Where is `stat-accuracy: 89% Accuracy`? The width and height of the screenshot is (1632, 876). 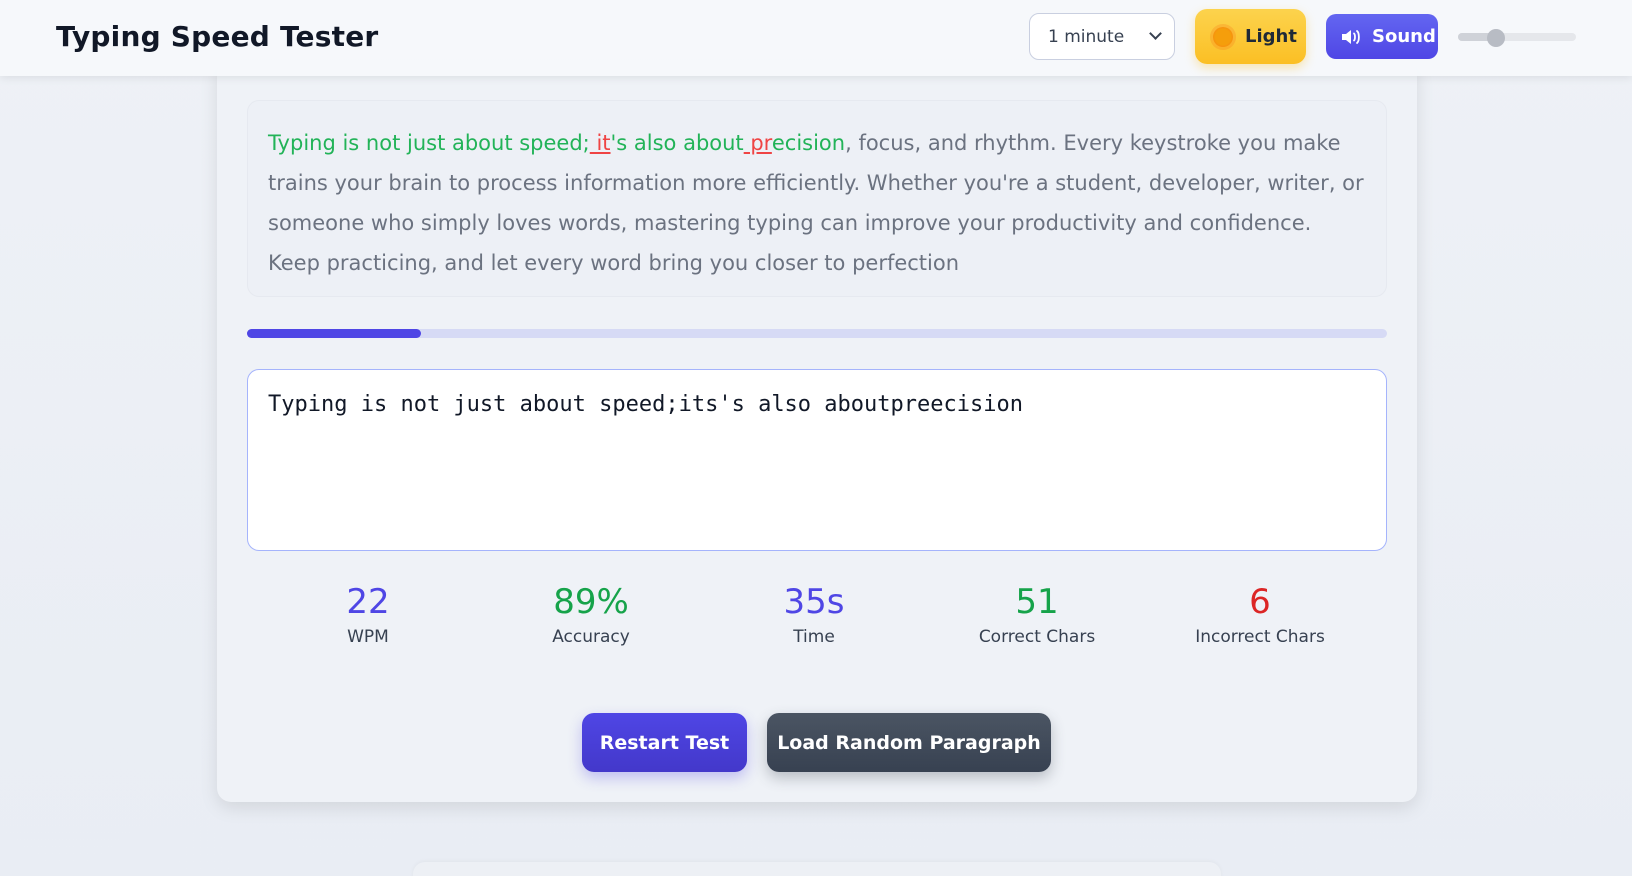 stat-accuracy: 89% Accuracy is located at coordinates (591, 614).